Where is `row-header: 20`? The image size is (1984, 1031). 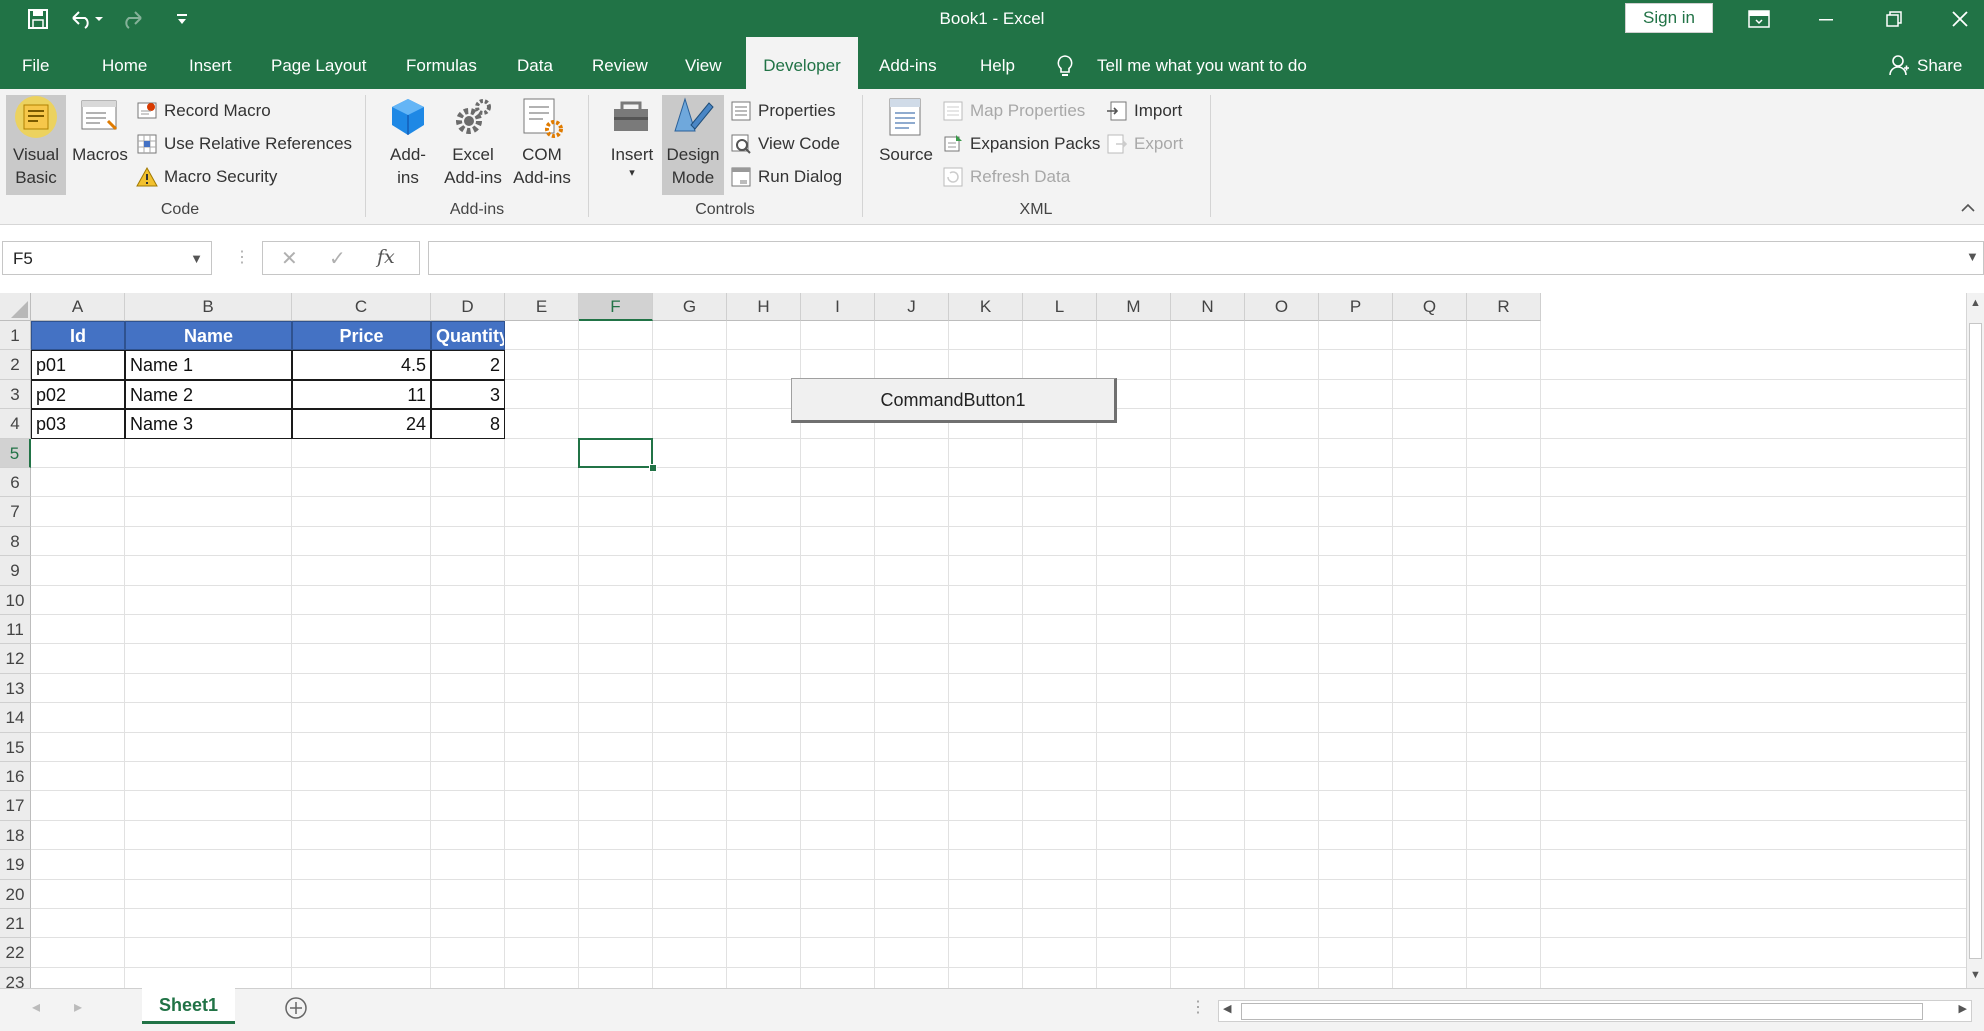 row-header: 20 is located at coordinates (15, 894).